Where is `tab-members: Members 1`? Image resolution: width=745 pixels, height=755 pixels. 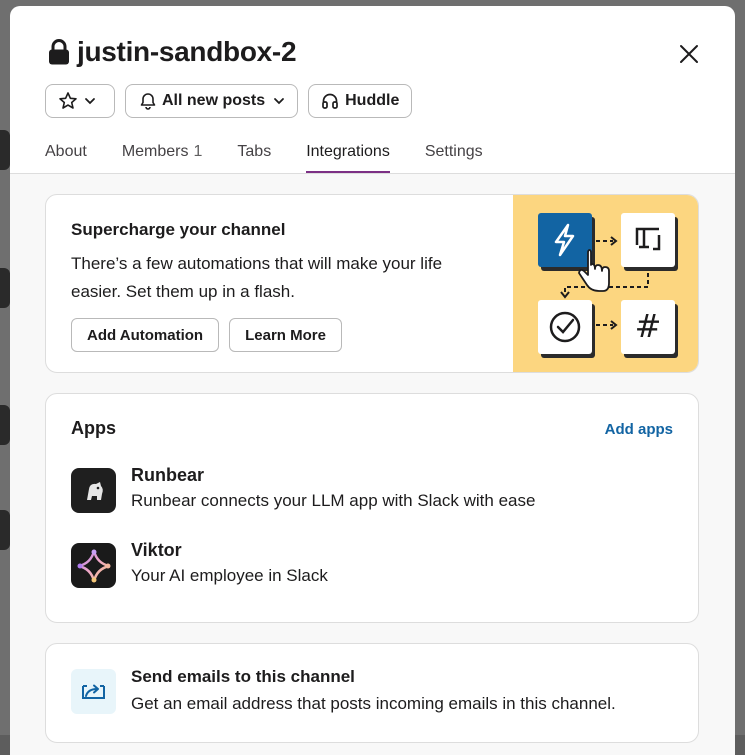 tab-members: Members 1 is located at coordinates (162, 153).